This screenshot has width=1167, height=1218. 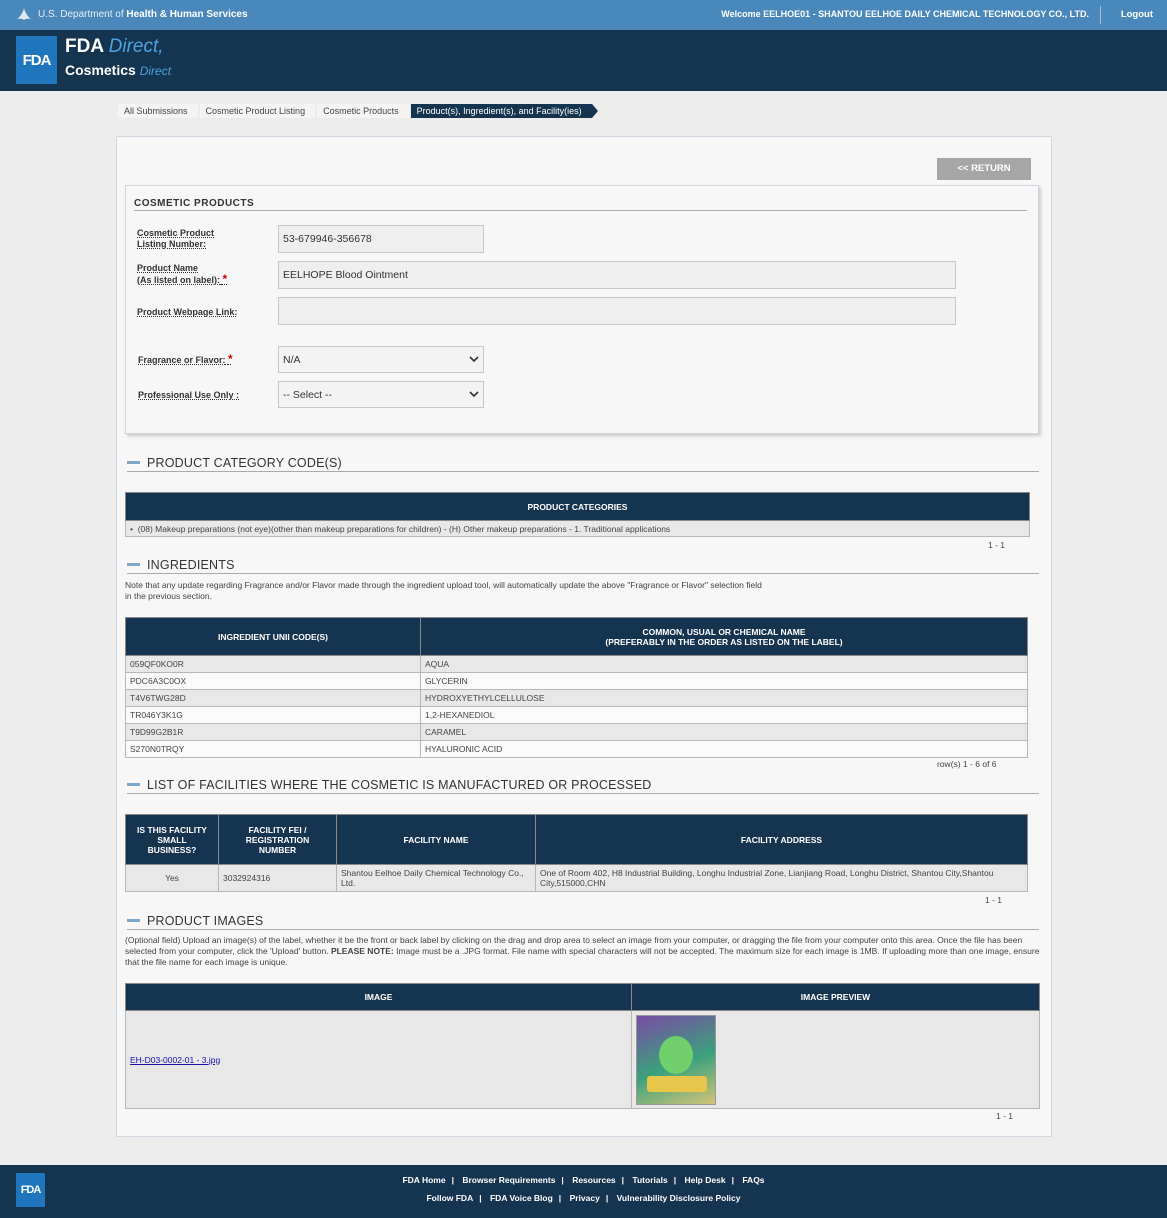 What do you see at coordinates (182, 274) in the screenshot?
I see `product-name-label: Product Name (As listed on label): *` at bounding box center [182, 274].